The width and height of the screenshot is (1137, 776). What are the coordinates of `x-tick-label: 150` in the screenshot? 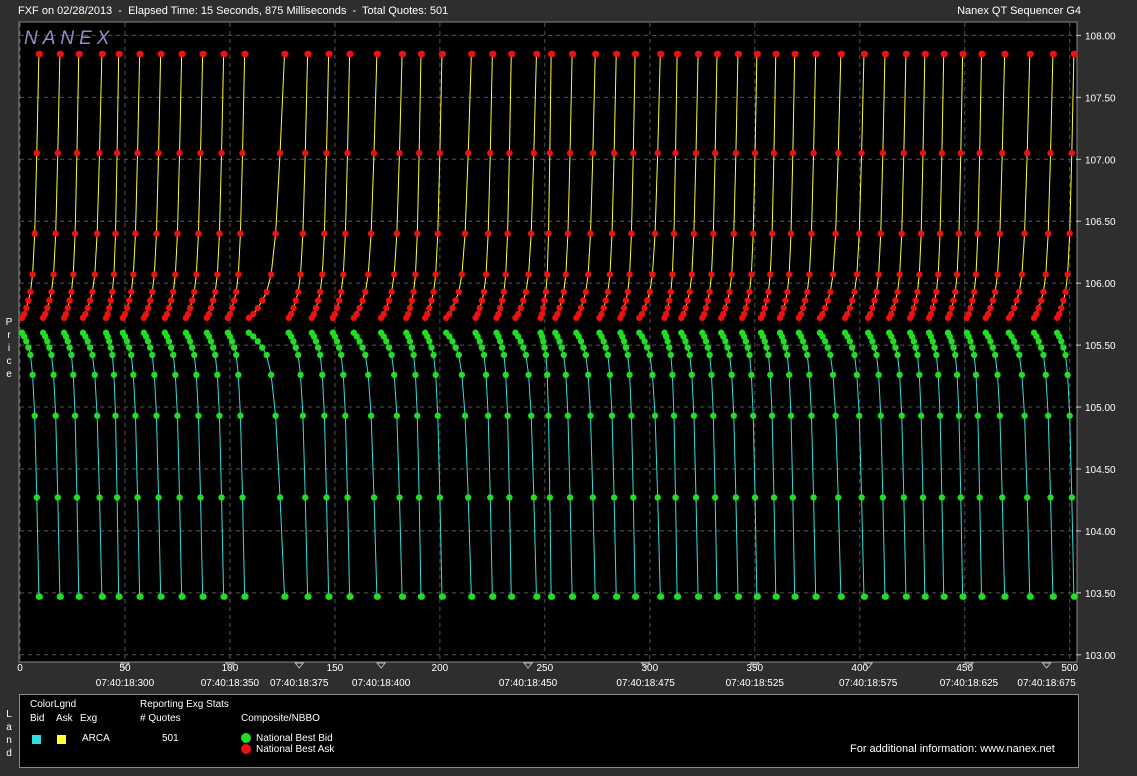 It's located at (335, 668).